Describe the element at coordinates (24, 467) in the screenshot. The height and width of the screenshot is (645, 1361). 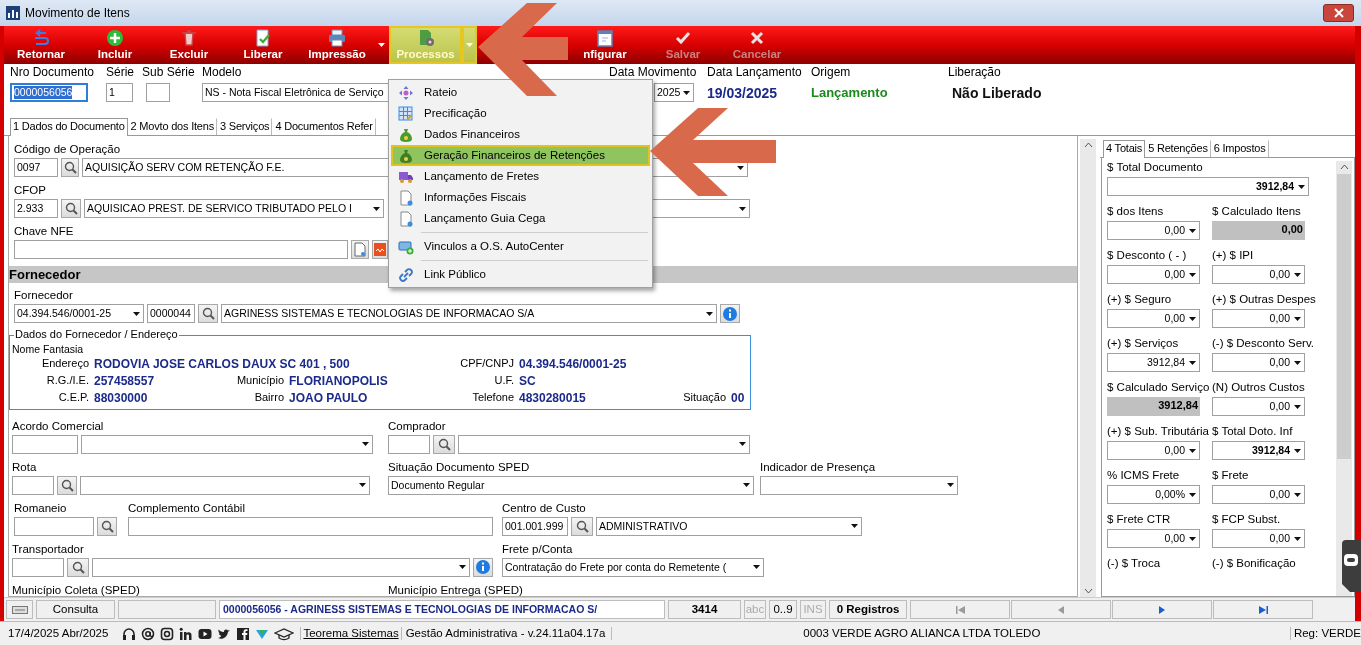
I see `field-label: Rota` at that location.